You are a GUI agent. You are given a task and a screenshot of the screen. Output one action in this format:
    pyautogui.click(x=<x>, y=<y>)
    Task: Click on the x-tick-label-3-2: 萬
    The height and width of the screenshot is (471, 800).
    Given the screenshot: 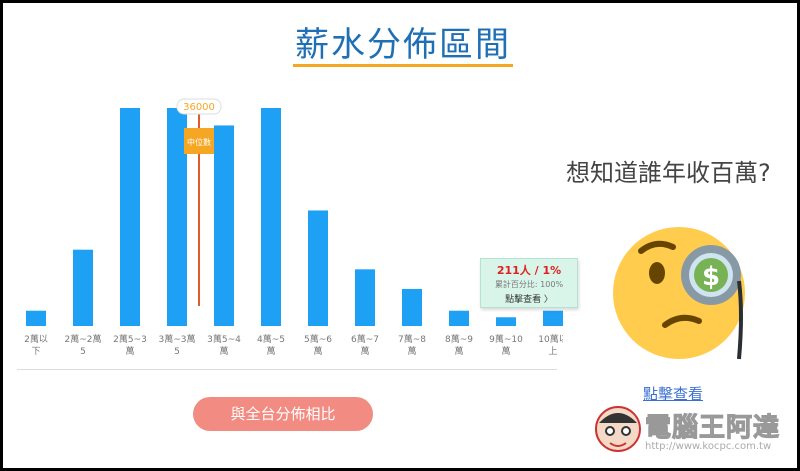 What is the action you would take?
    pyautogui.click(x=129, y=351)
    